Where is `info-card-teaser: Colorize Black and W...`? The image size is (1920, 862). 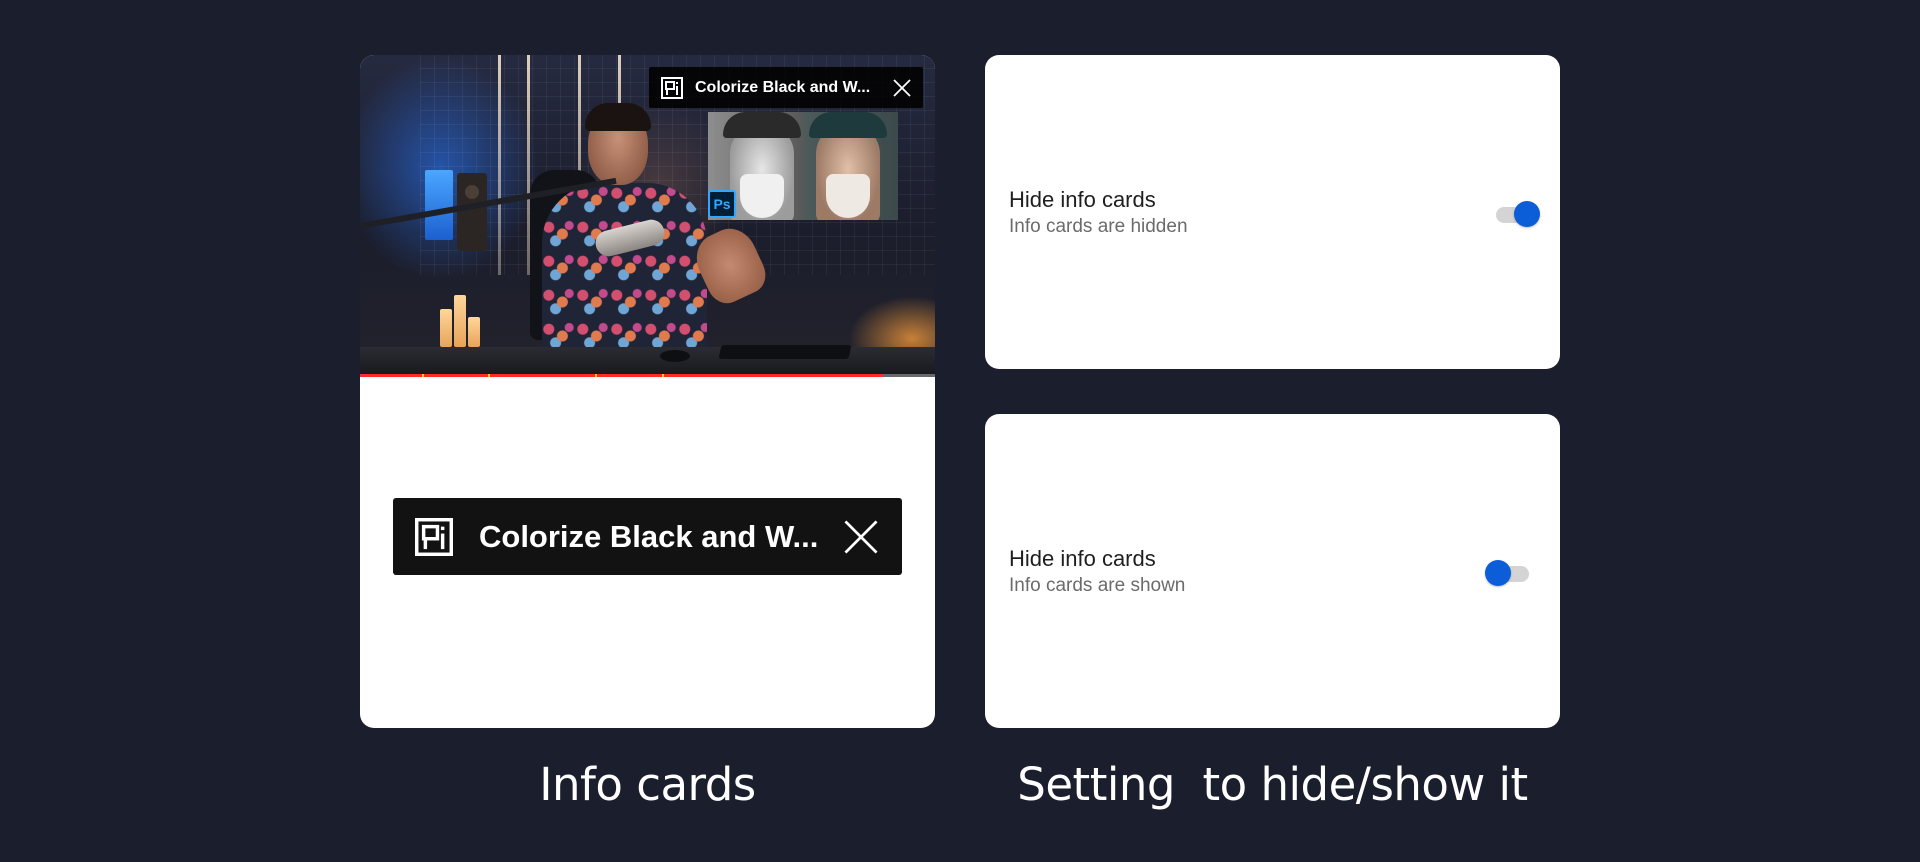 info-card-teaser: Colorize Black and W... is located at coordinates (786, 87).